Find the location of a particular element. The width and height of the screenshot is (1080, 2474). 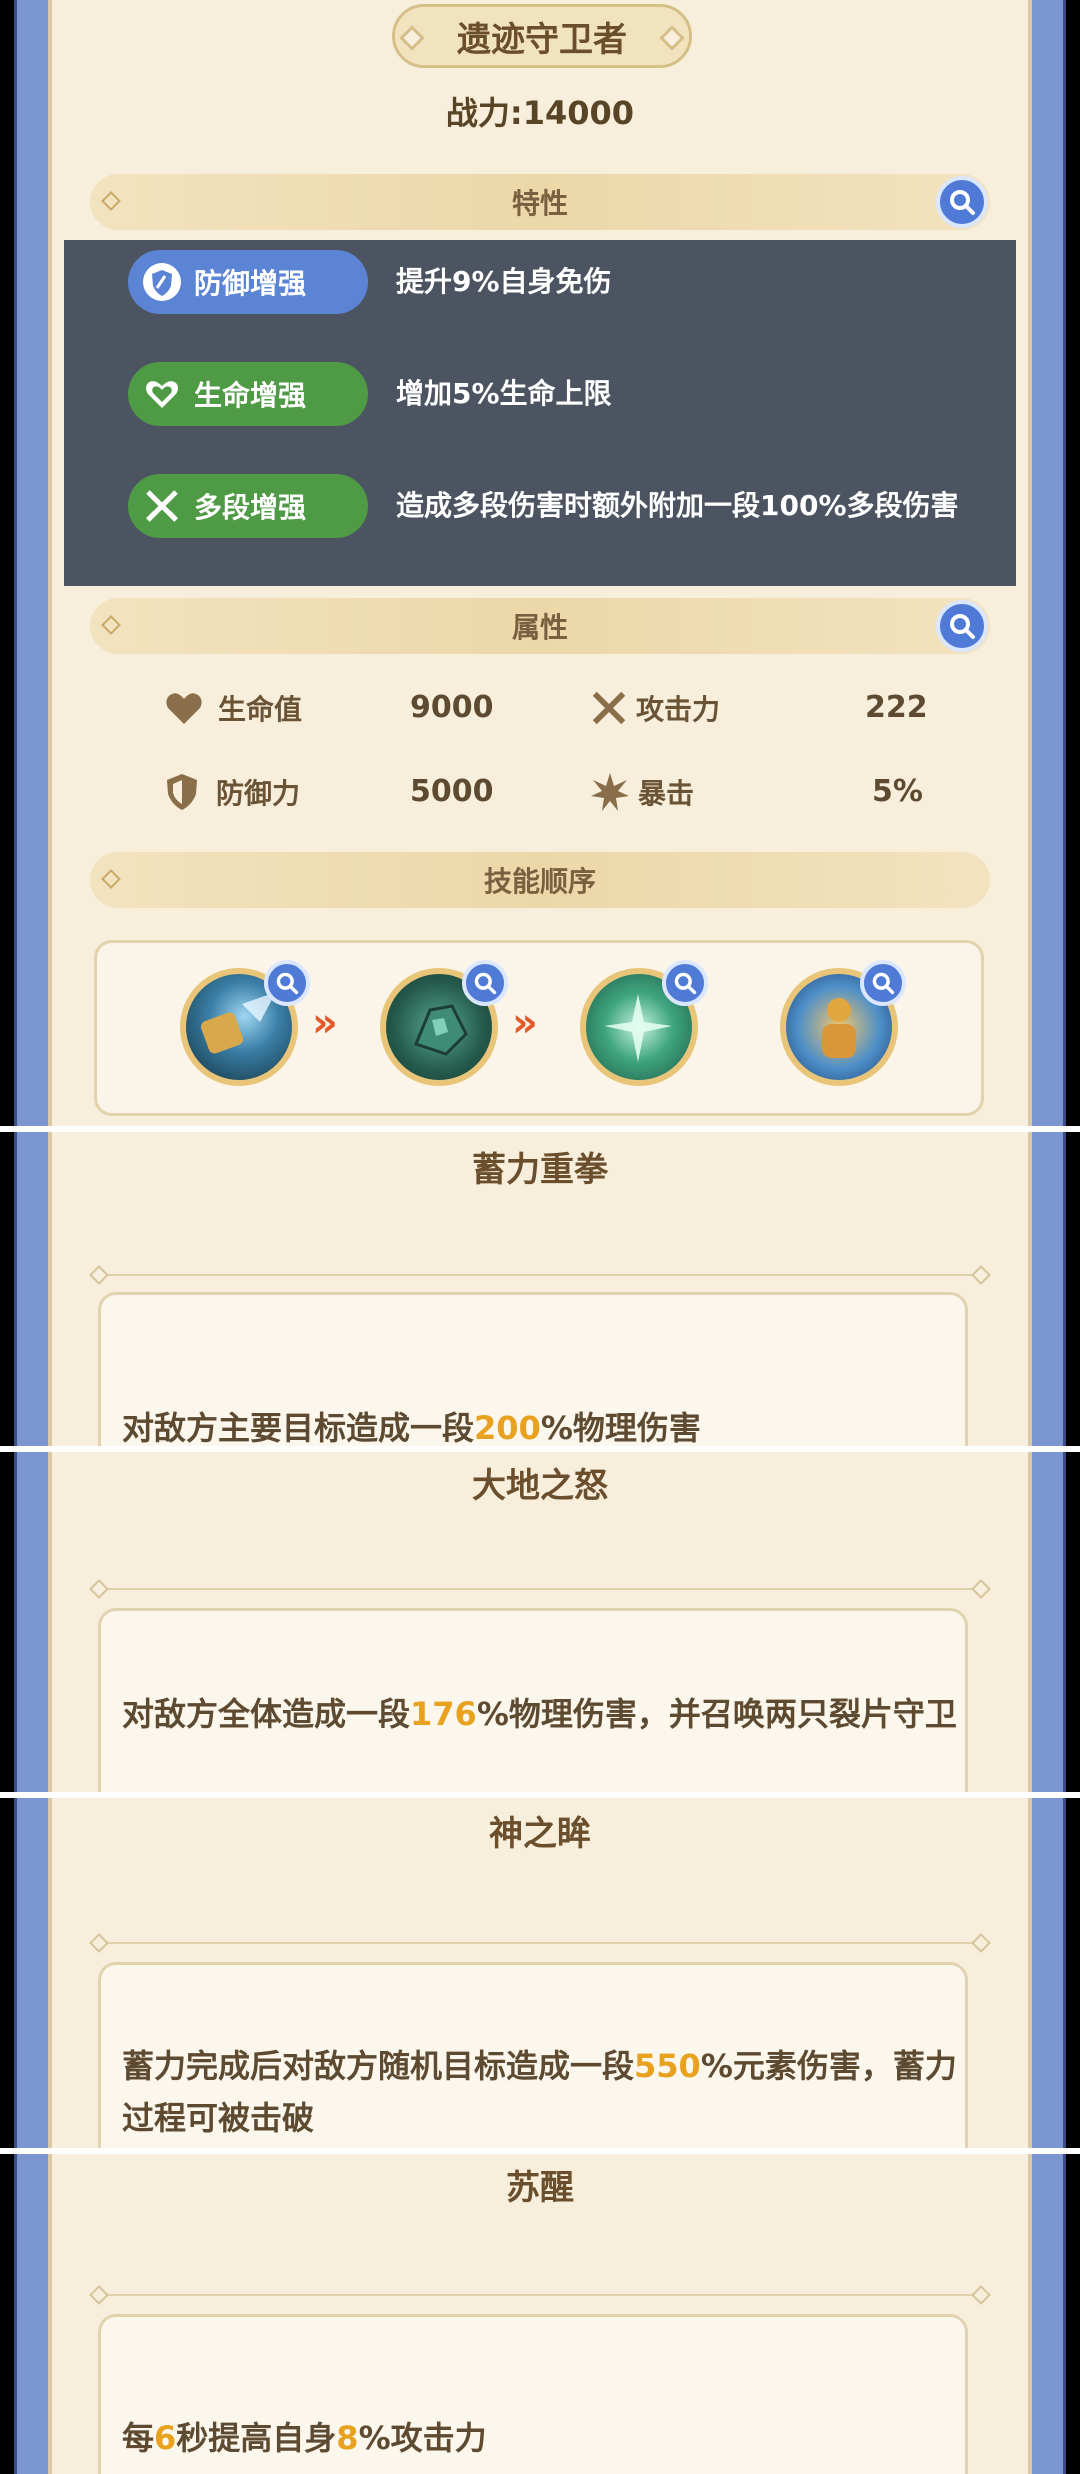

trait-pill-multihit: 多段增强 is located at coordinates (248, 506).